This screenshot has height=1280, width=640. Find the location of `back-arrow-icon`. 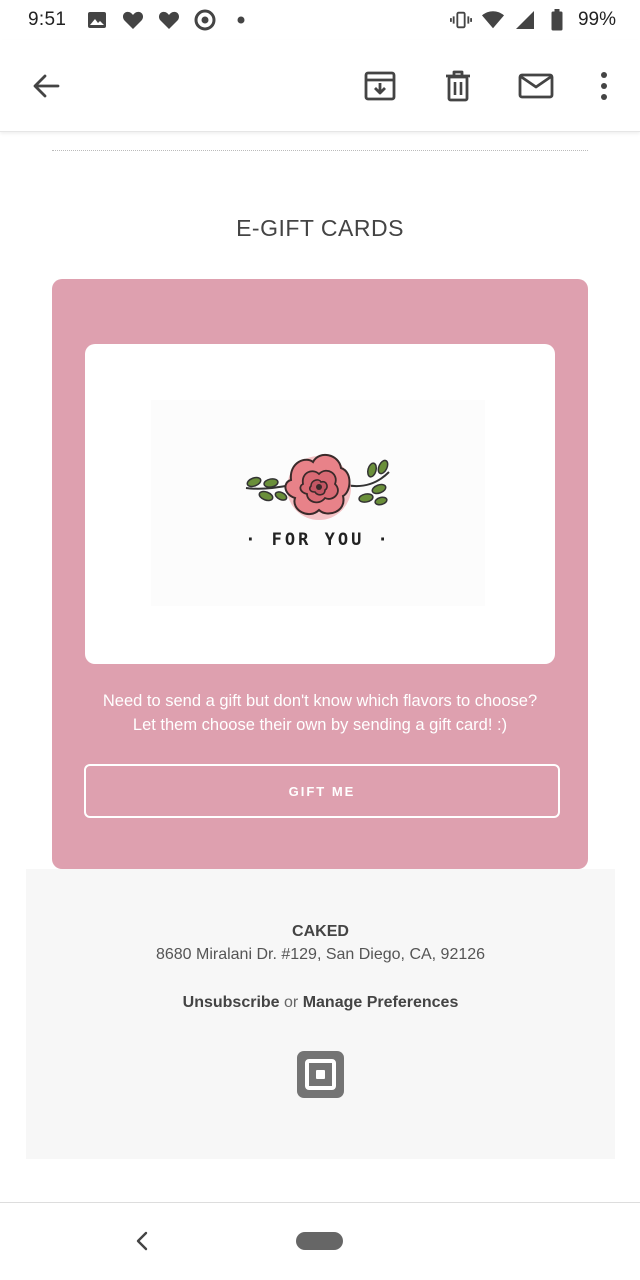

back-arrow-icon is located at coordinates (46, 85).